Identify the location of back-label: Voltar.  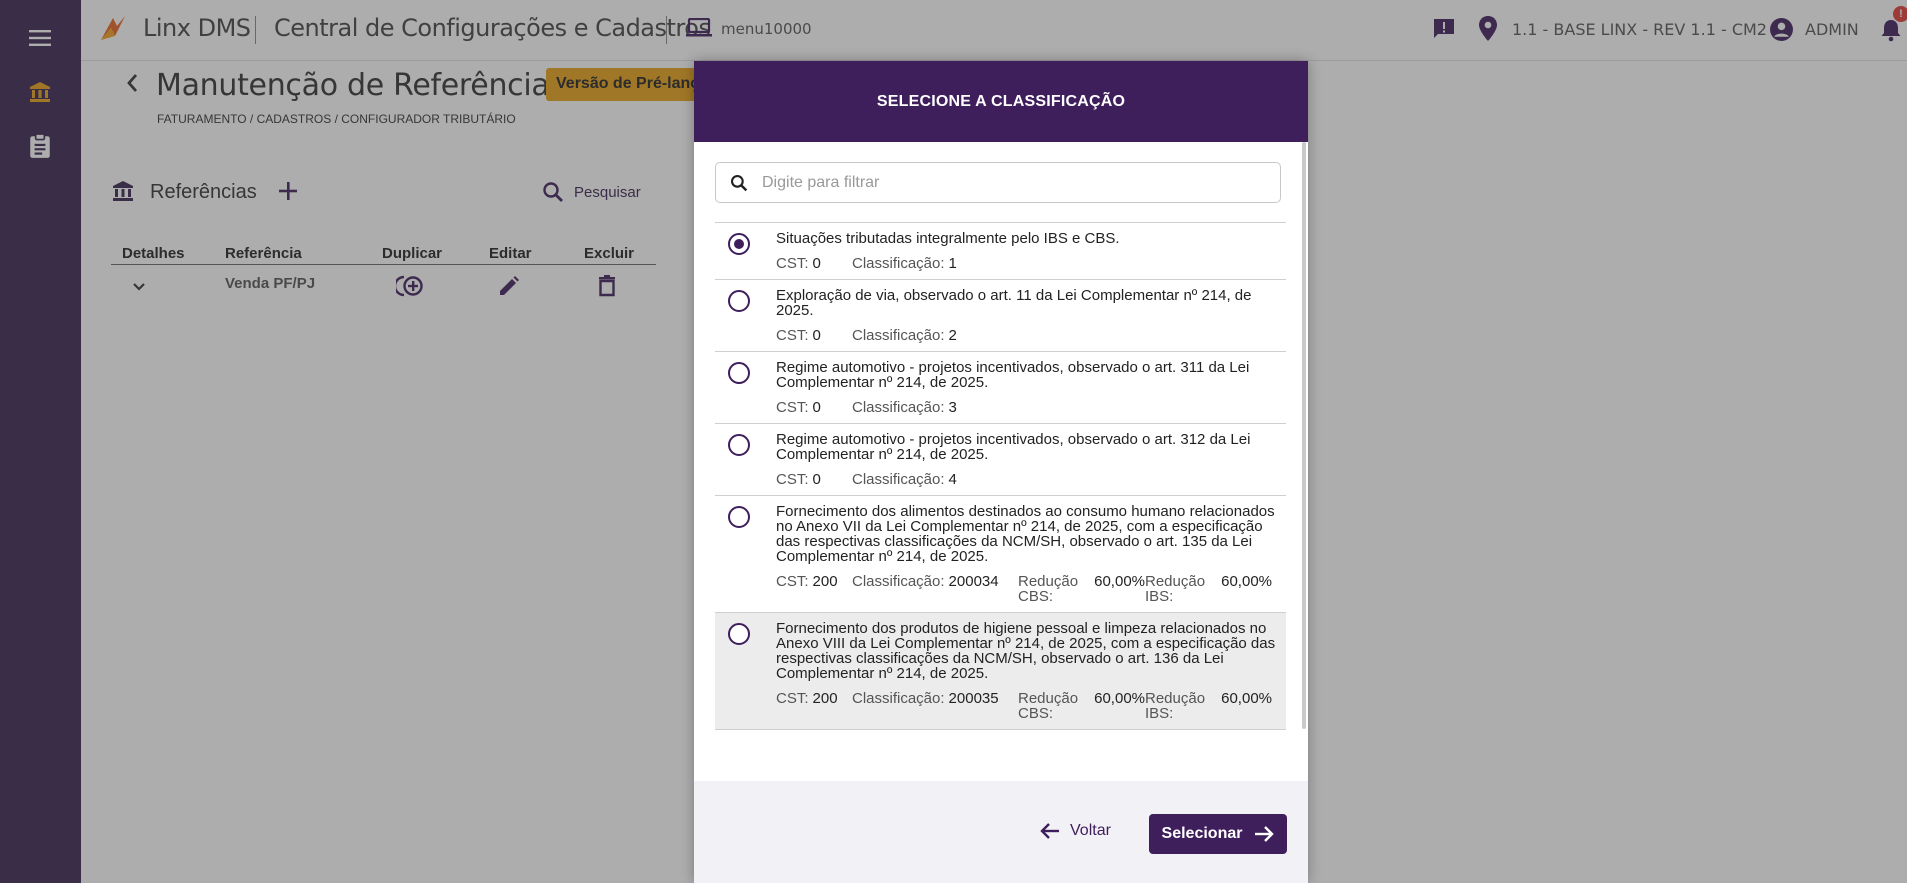
(1090, 830).